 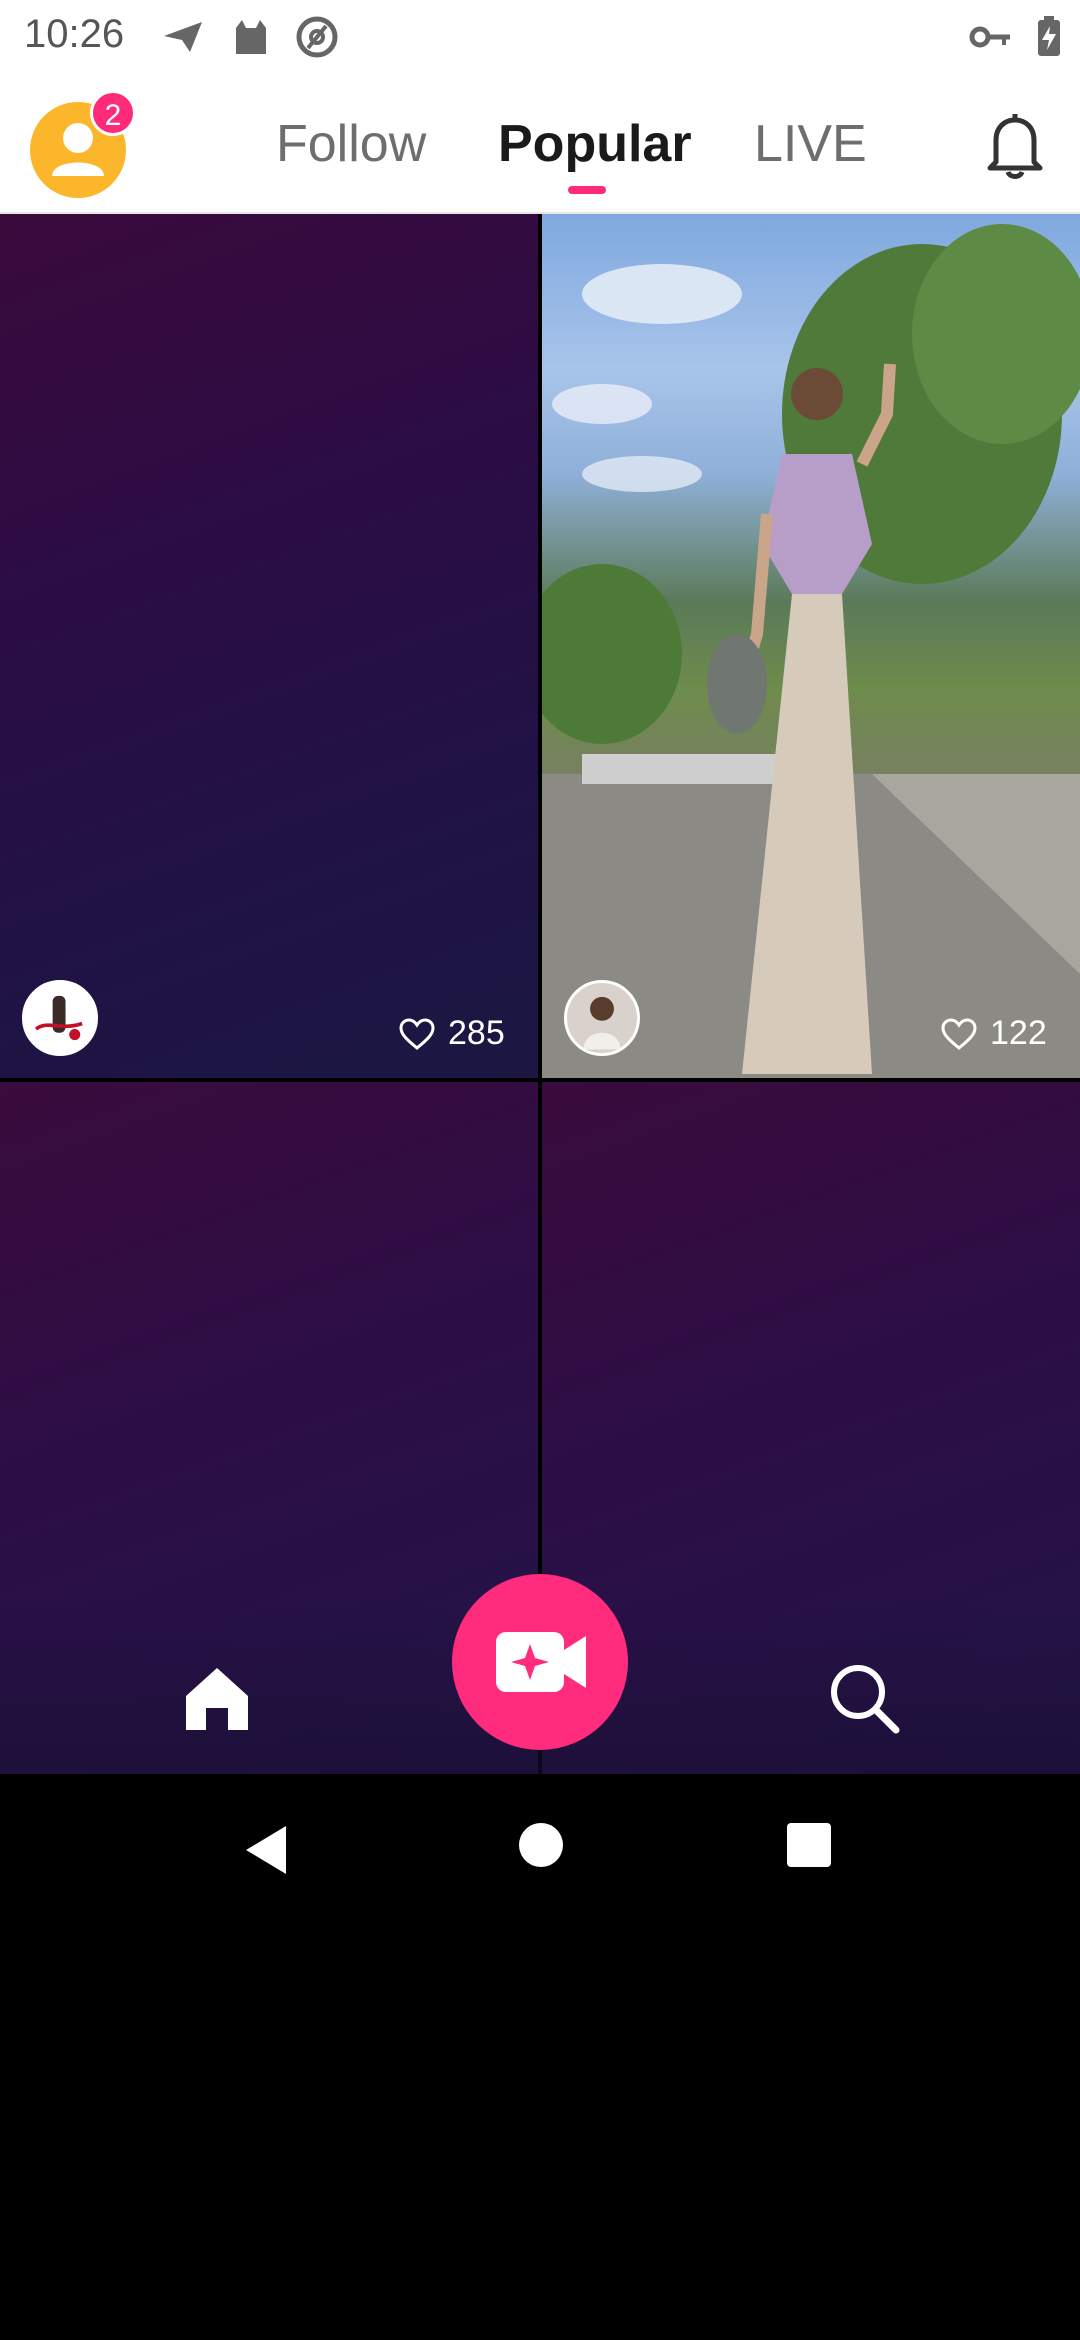 What do you see at coordinates (810, 144) in the screenshot?
I see `tab-live: LIVE` at bounding box center [810, 144].